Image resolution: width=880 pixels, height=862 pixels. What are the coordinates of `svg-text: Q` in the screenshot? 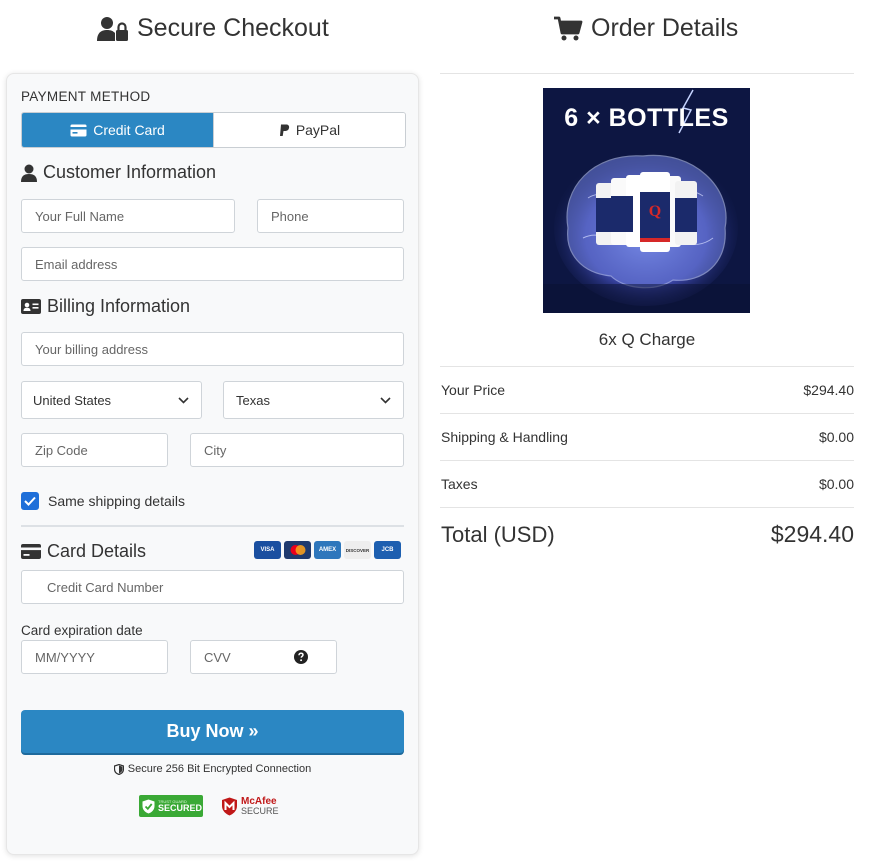 It's located at (655, 211).